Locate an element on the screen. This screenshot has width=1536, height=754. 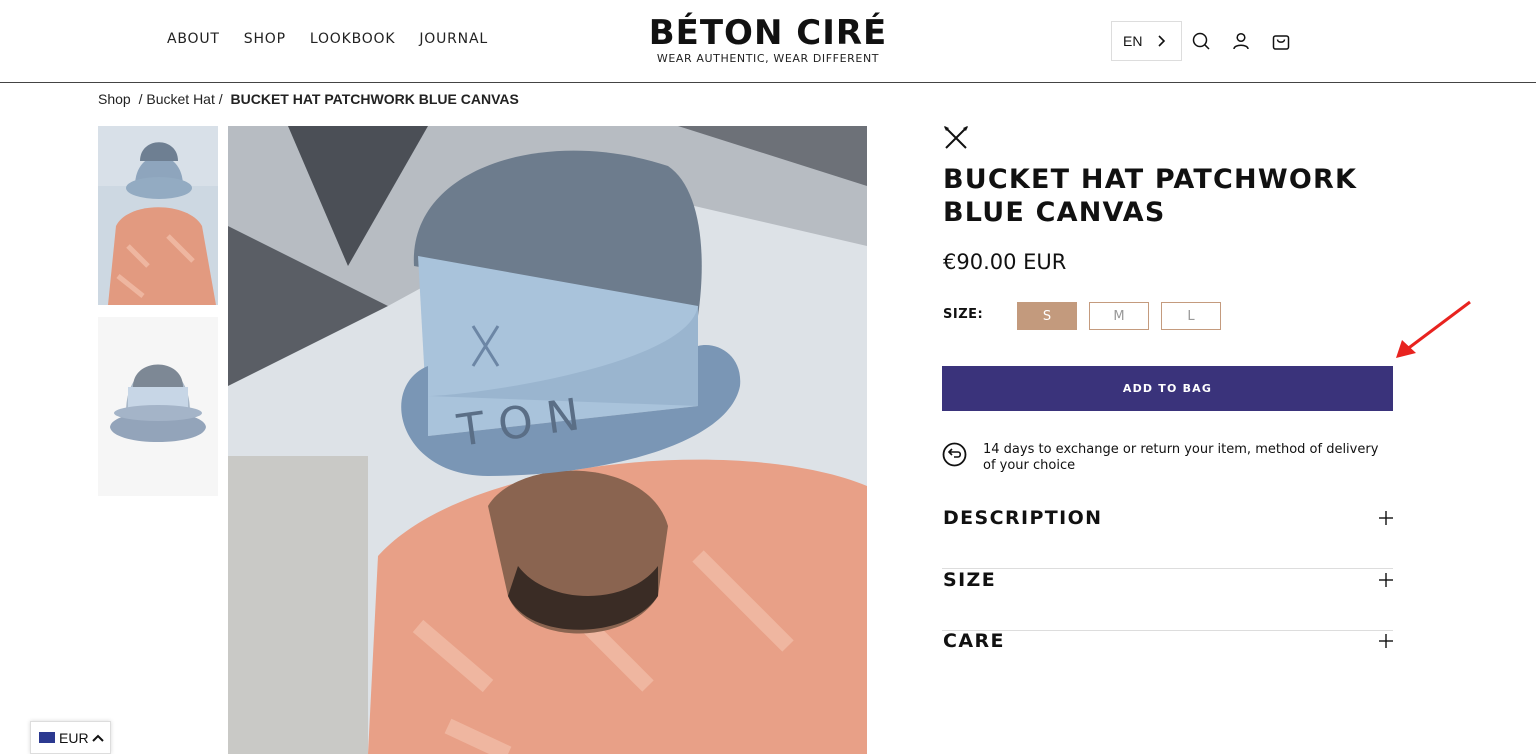
accordion-description-label: DESCRIPTION is located at coordinates (1023, 518).